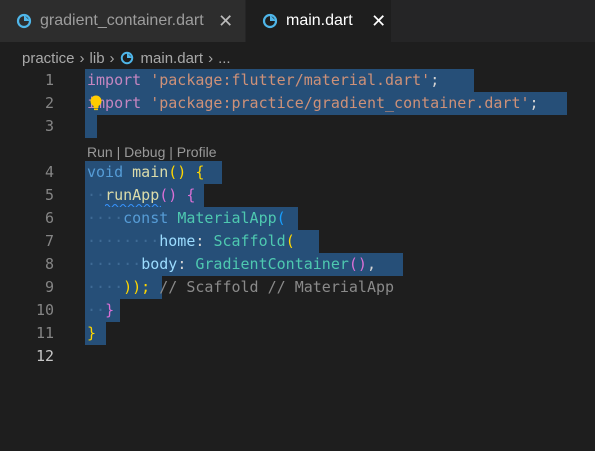 This screenshot has height=451, width=595. Describe the element at coordinates (297, 241) in the screenshot. I see `code-line: 7 ········home: Scaffold(` at that location.